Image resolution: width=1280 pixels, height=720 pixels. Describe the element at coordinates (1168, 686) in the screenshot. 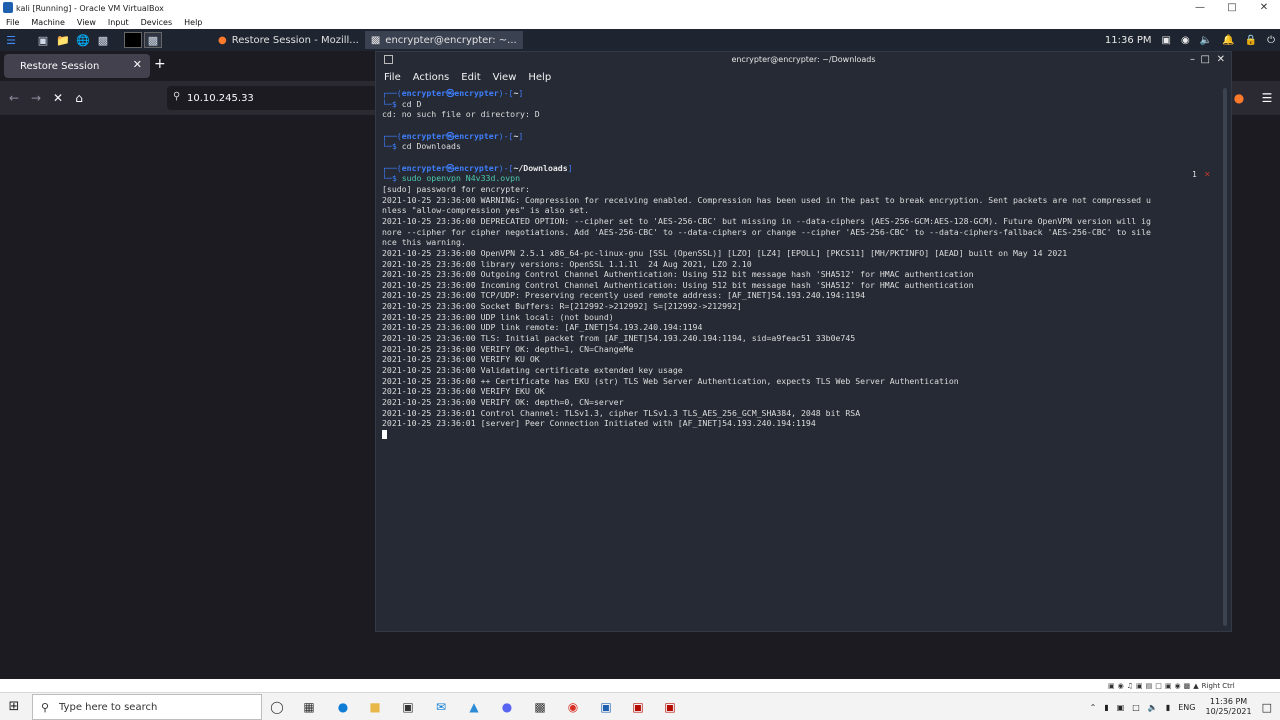

I see `display-status-icon: ▣` at that location.